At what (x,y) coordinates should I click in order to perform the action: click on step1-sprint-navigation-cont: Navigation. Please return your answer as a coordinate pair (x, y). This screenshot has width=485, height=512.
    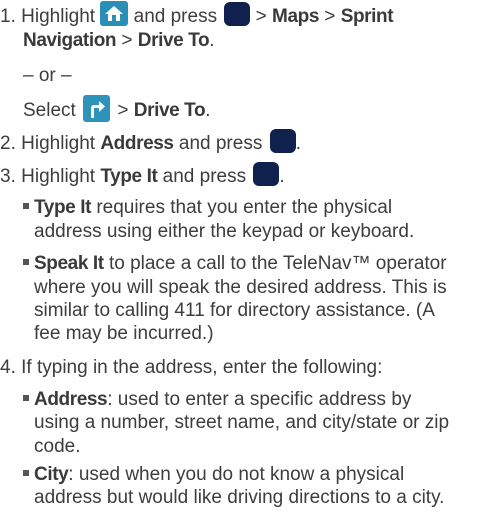
    Looking at the image, I should click on (70, 40).